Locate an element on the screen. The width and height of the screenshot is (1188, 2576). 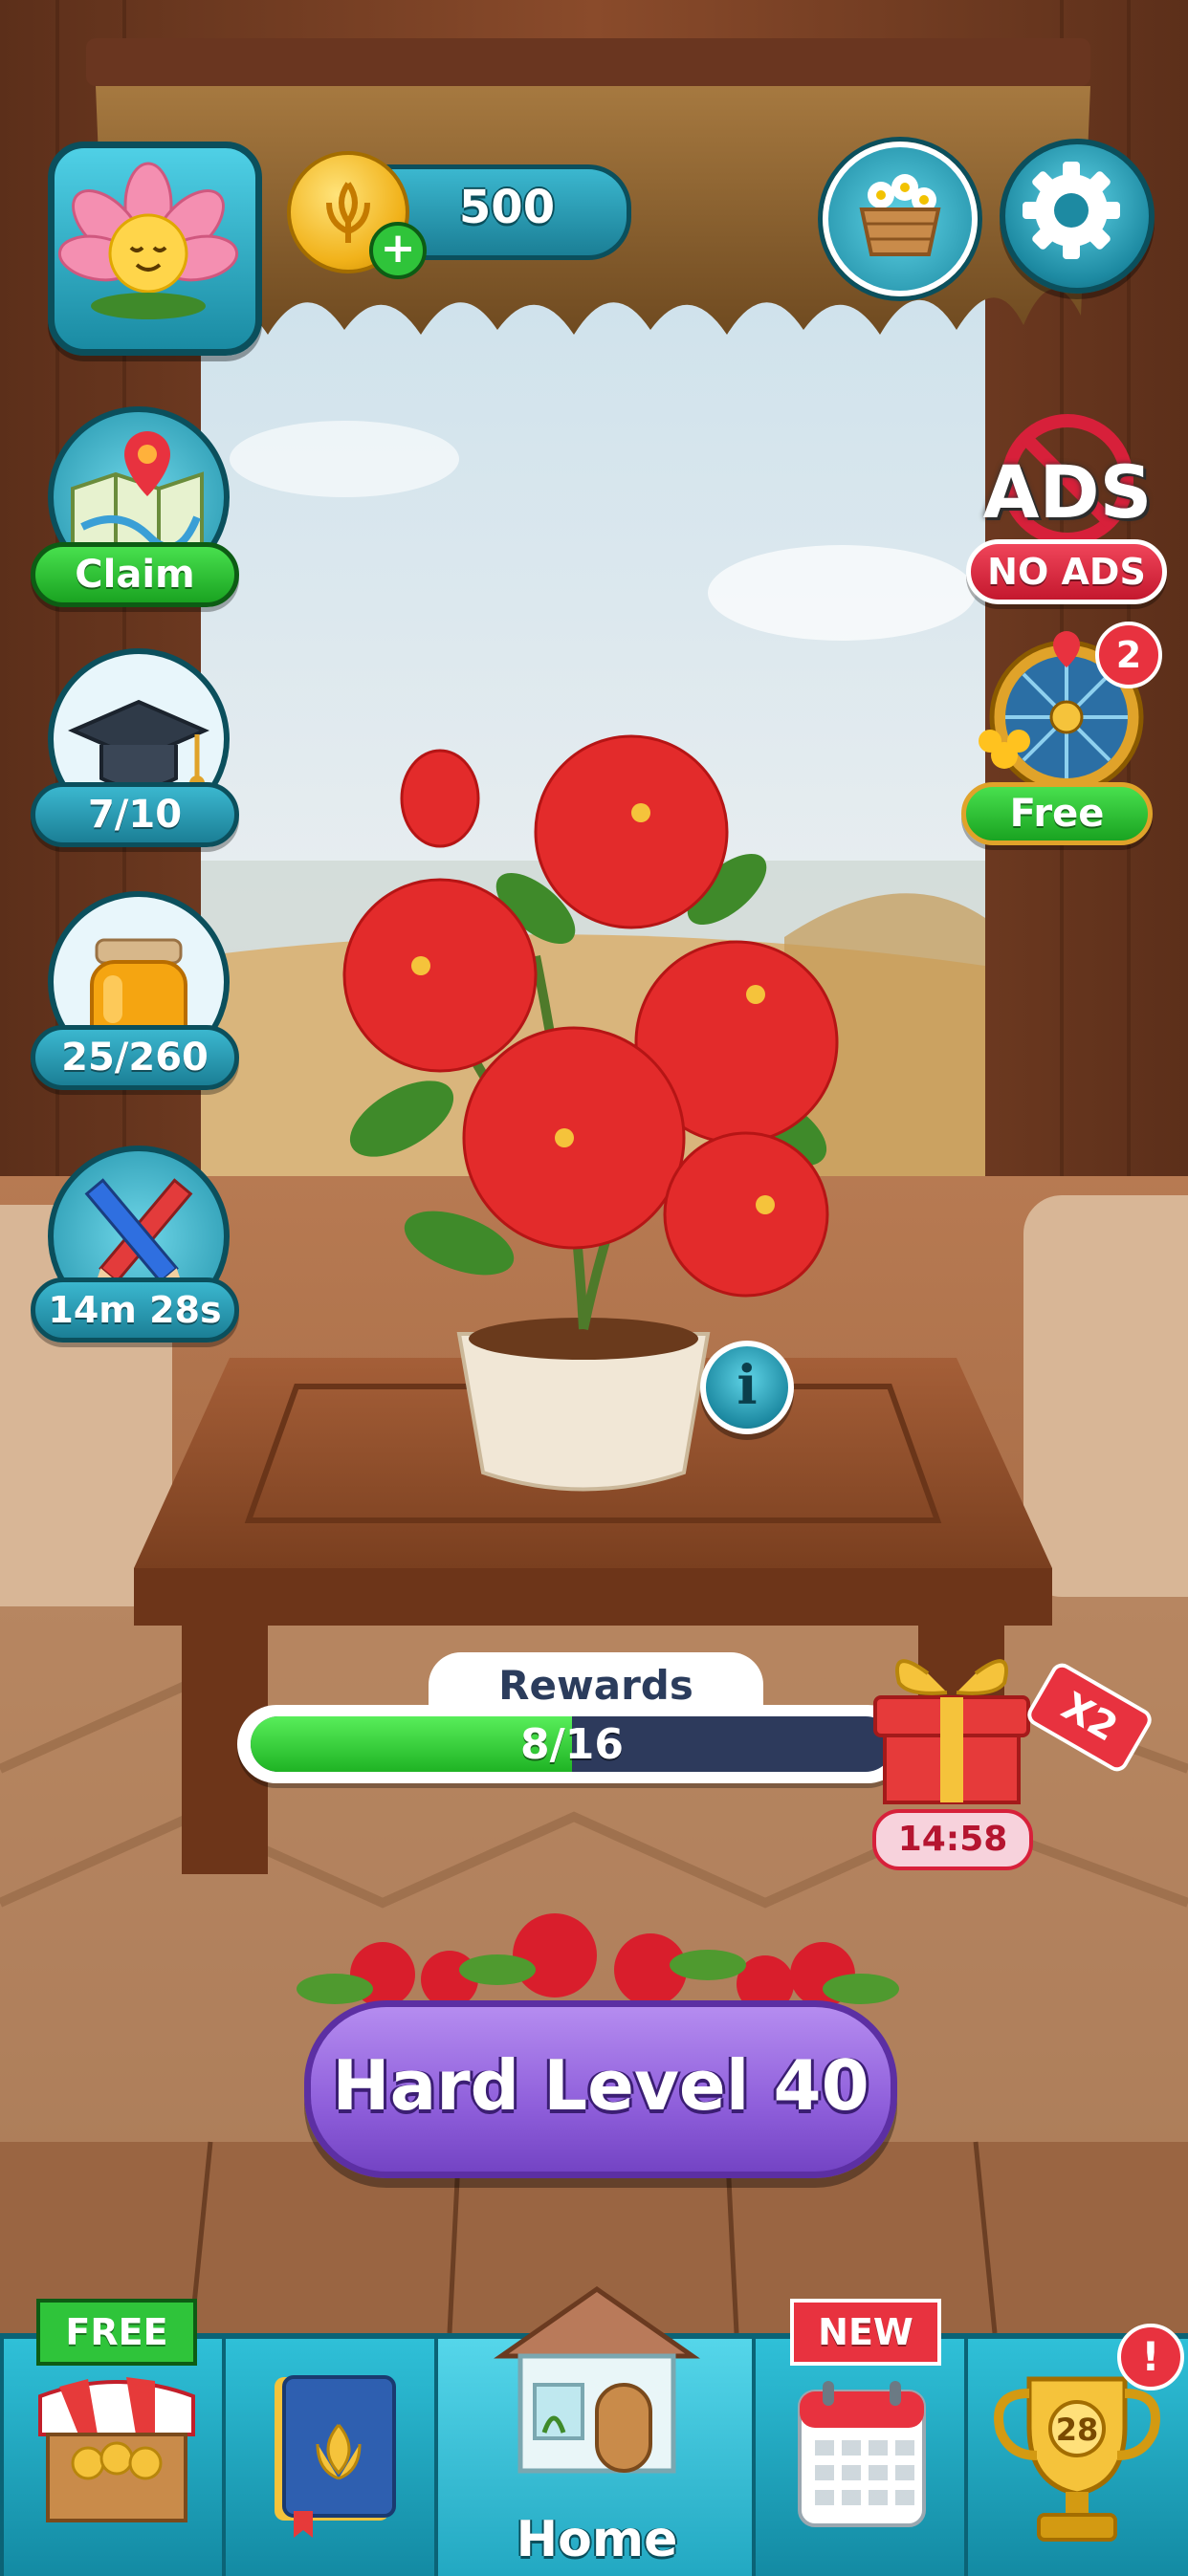
coin-count: 500 is located at coordinates (507, 207).